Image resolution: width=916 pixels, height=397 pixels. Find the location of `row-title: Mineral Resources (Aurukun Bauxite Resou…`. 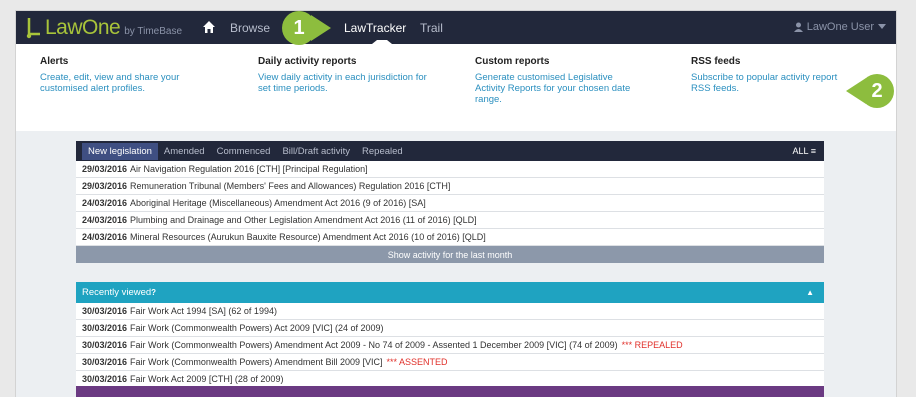

row-title: Mineral Resources (Aurukun Bauxite Resou… is located at coordinates (308, 237).